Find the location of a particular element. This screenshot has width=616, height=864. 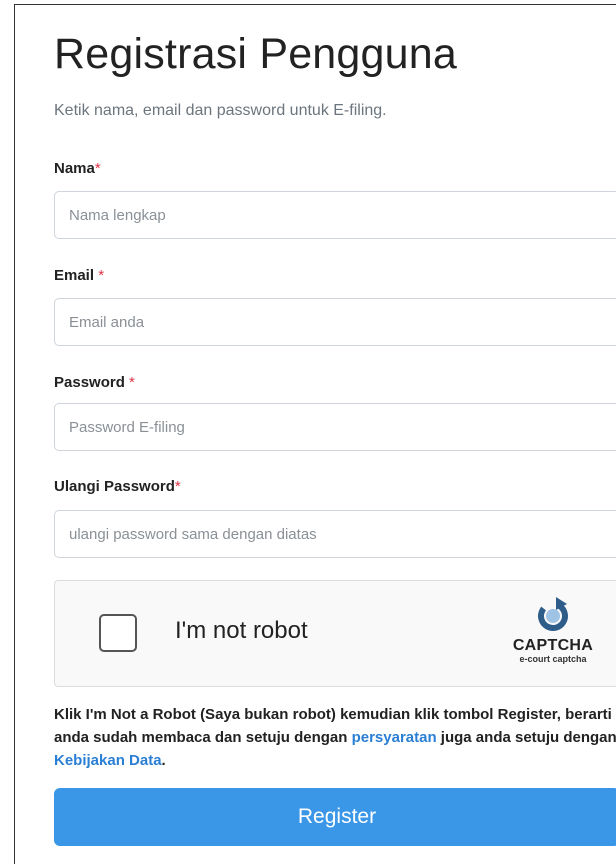

persyaratan-link: persyaratan is located at coordinates (394, 737).